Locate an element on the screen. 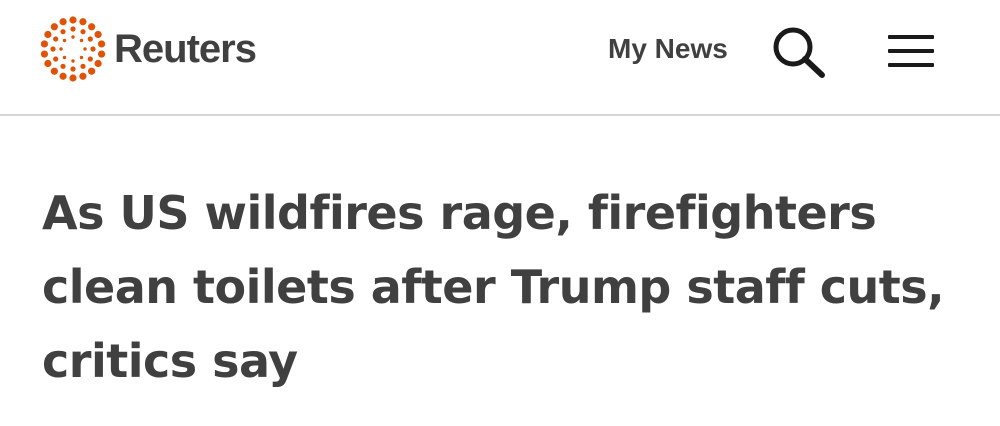  hamburger-menu-icon is located at coordinates (911, 51).